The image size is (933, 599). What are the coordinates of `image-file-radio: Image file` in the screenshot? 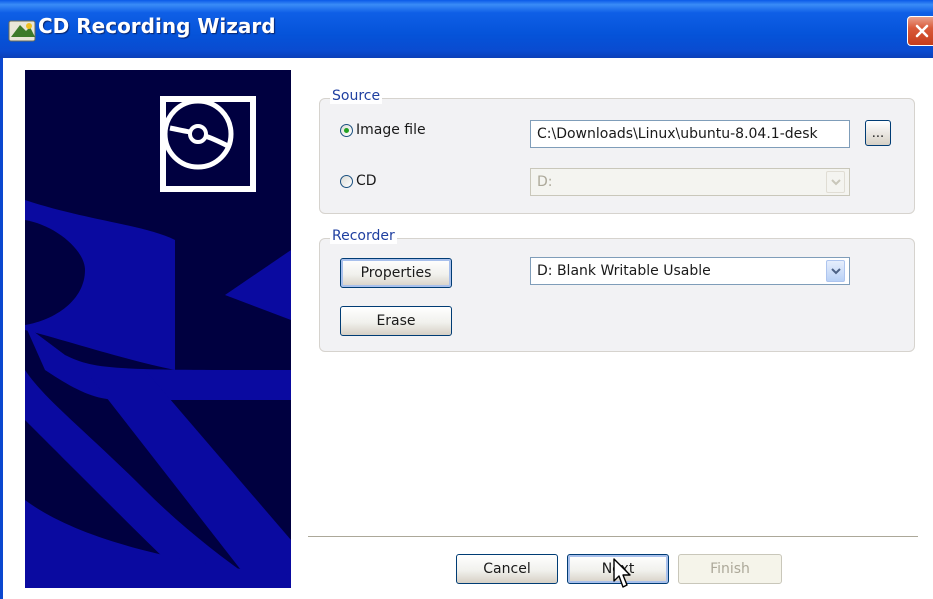 It's located at (383, 130).